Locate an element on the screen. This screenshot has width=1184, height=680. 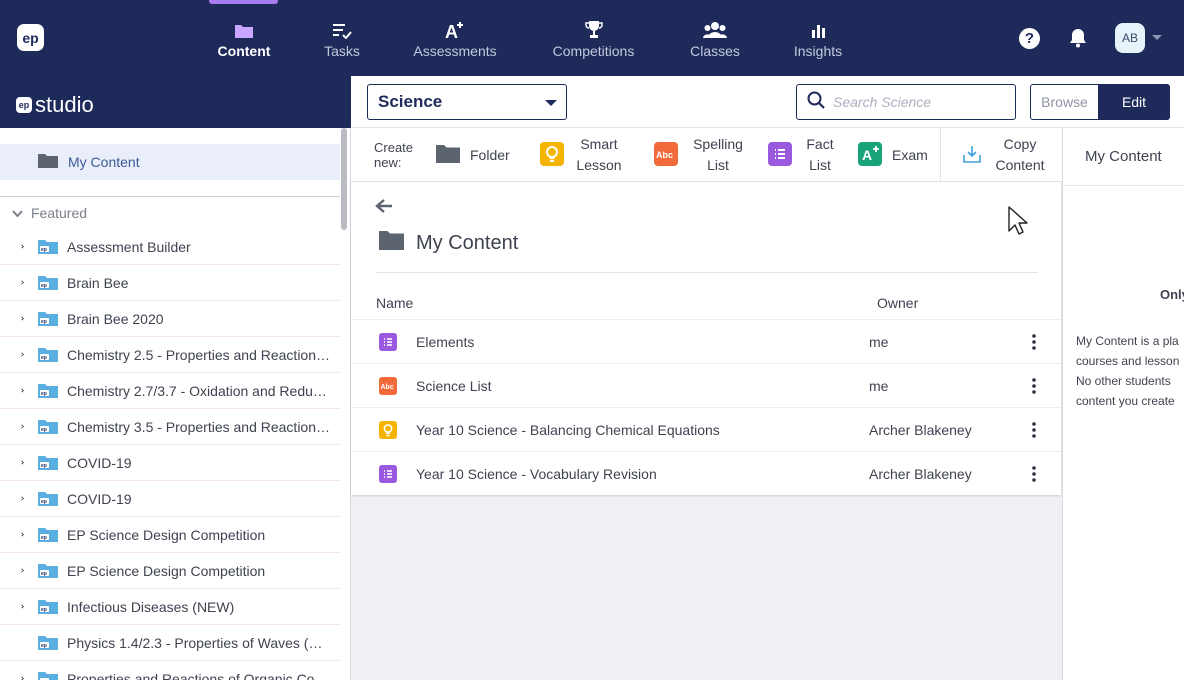
table-row: Elements me is located at coordinates (706, 341).